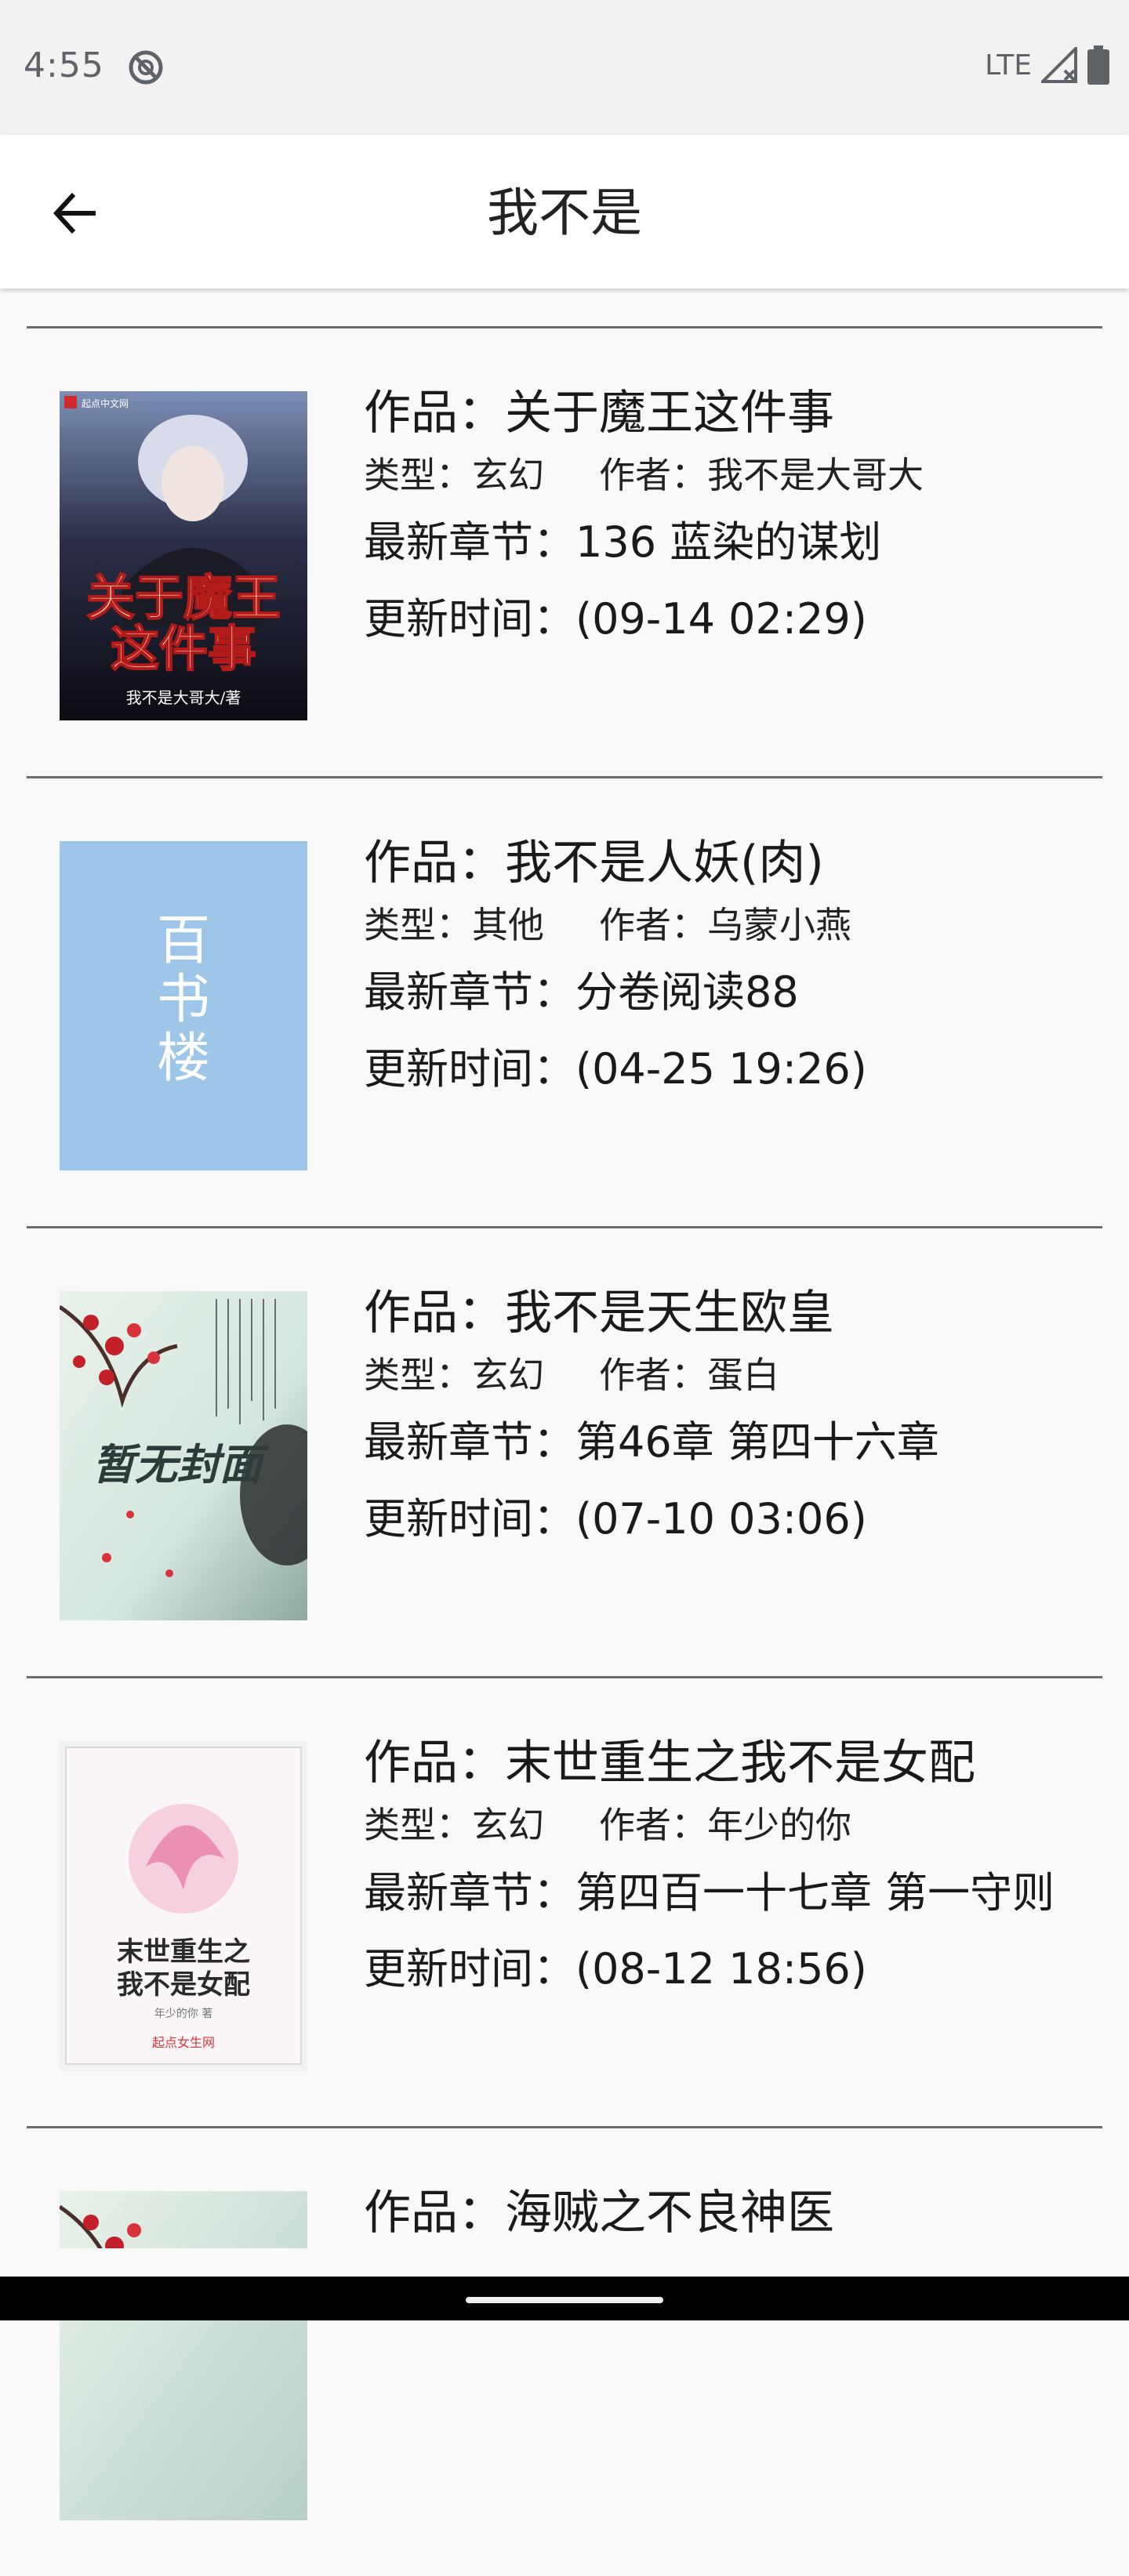 The height and width of the screenshot is (2576, 1129). I want to click on book-cover: 百 书 楼, so click(183, 1005).